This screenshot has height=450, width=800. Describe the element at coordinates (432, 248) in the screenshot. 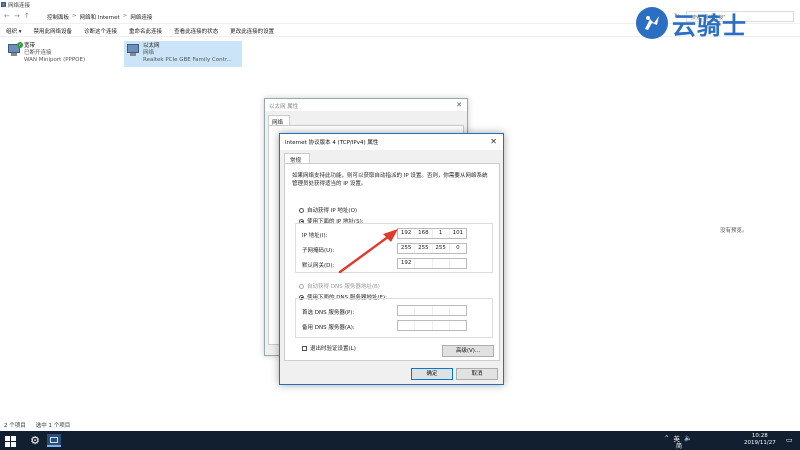

I see `subnet-mask-field: 255 255 255 0` at that location.